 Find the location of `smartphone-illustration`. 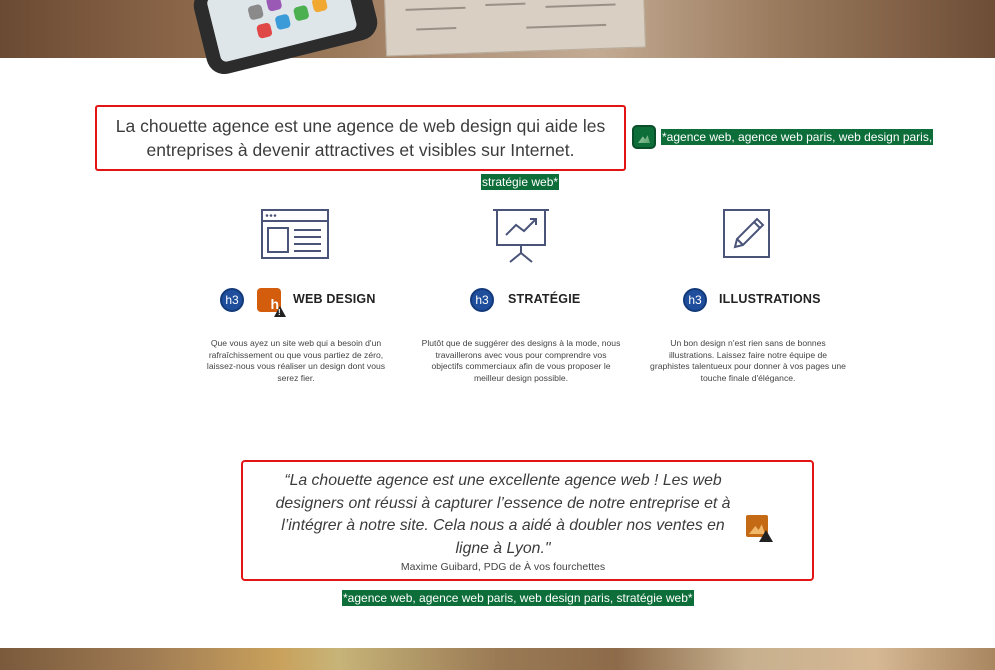

smartphone-illustration is located at coordinates (285, 39).